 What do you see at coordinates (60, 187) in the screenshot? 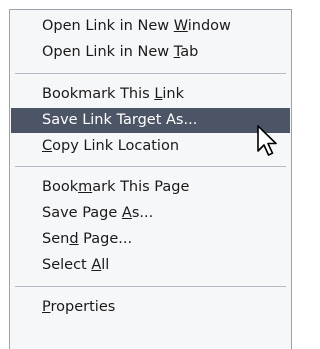
I see `menu-item-label: Book` at bounding box center [60, 187].